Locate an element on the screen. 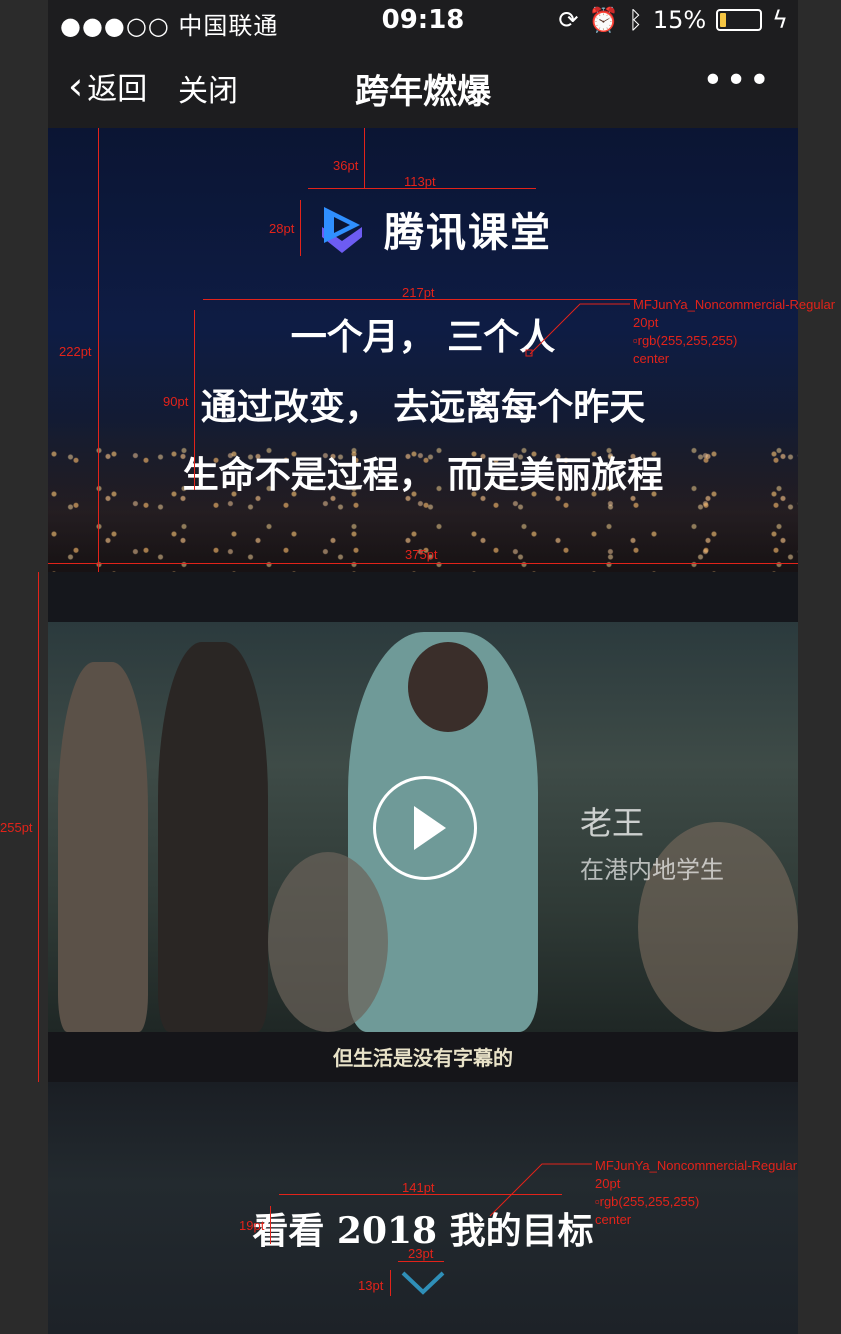 The image size is (841, 1334). video-role: 在港内地学生 is located at coordinates (652, 870).